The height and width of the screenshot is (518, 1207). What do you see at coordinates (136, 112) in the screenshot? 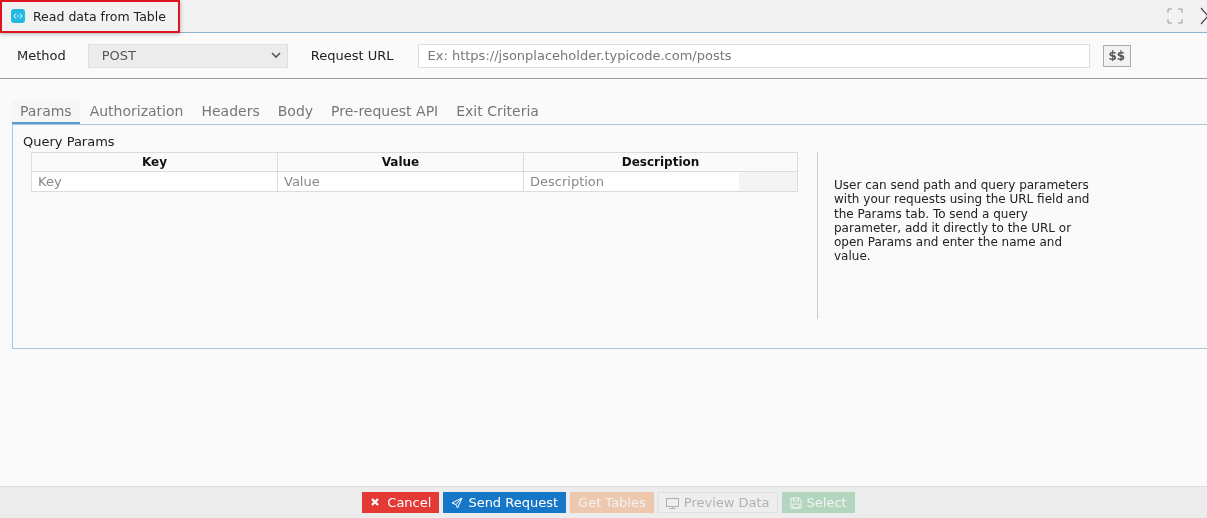
I see `tab: Authorization` at bounding box center [136, 112].